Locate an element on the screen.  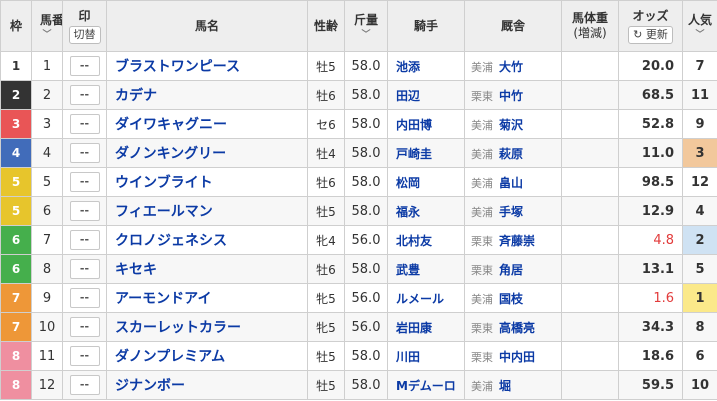
jockey-link: ルメール is located at coordinates (426, 298).